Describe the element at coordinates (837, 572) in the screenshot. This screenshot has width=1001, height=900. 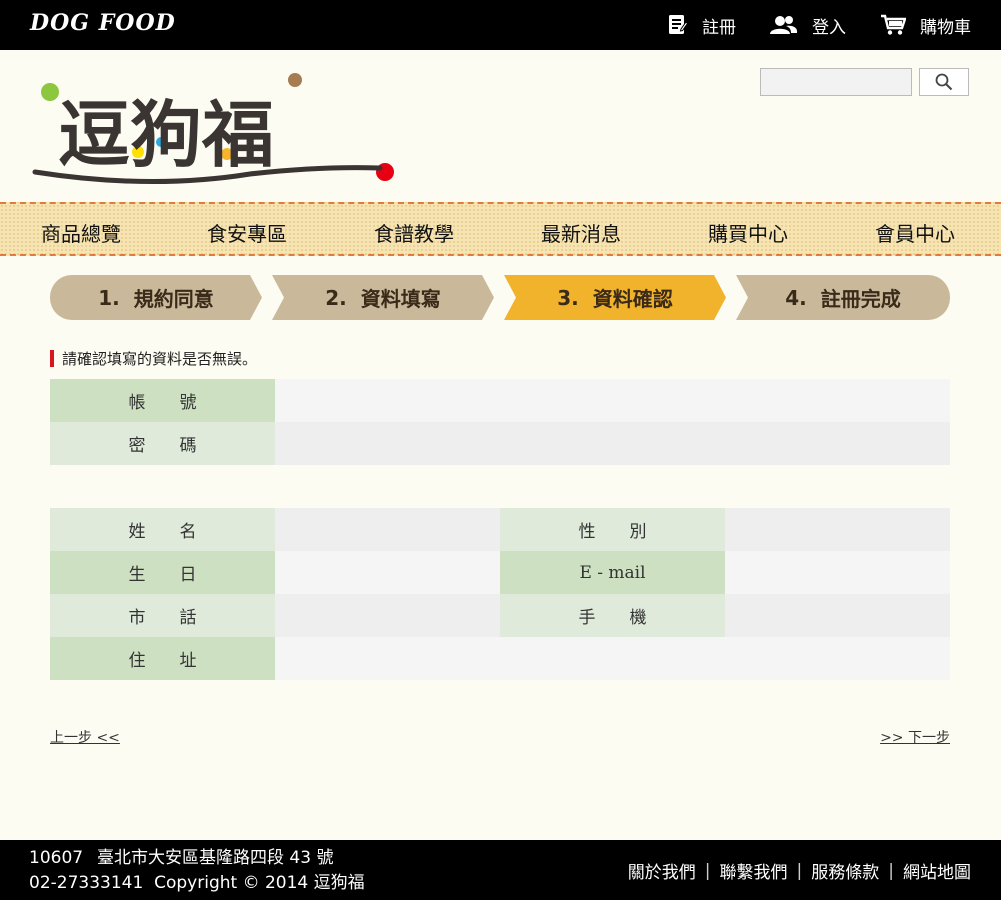
I see `email-value` at that location.